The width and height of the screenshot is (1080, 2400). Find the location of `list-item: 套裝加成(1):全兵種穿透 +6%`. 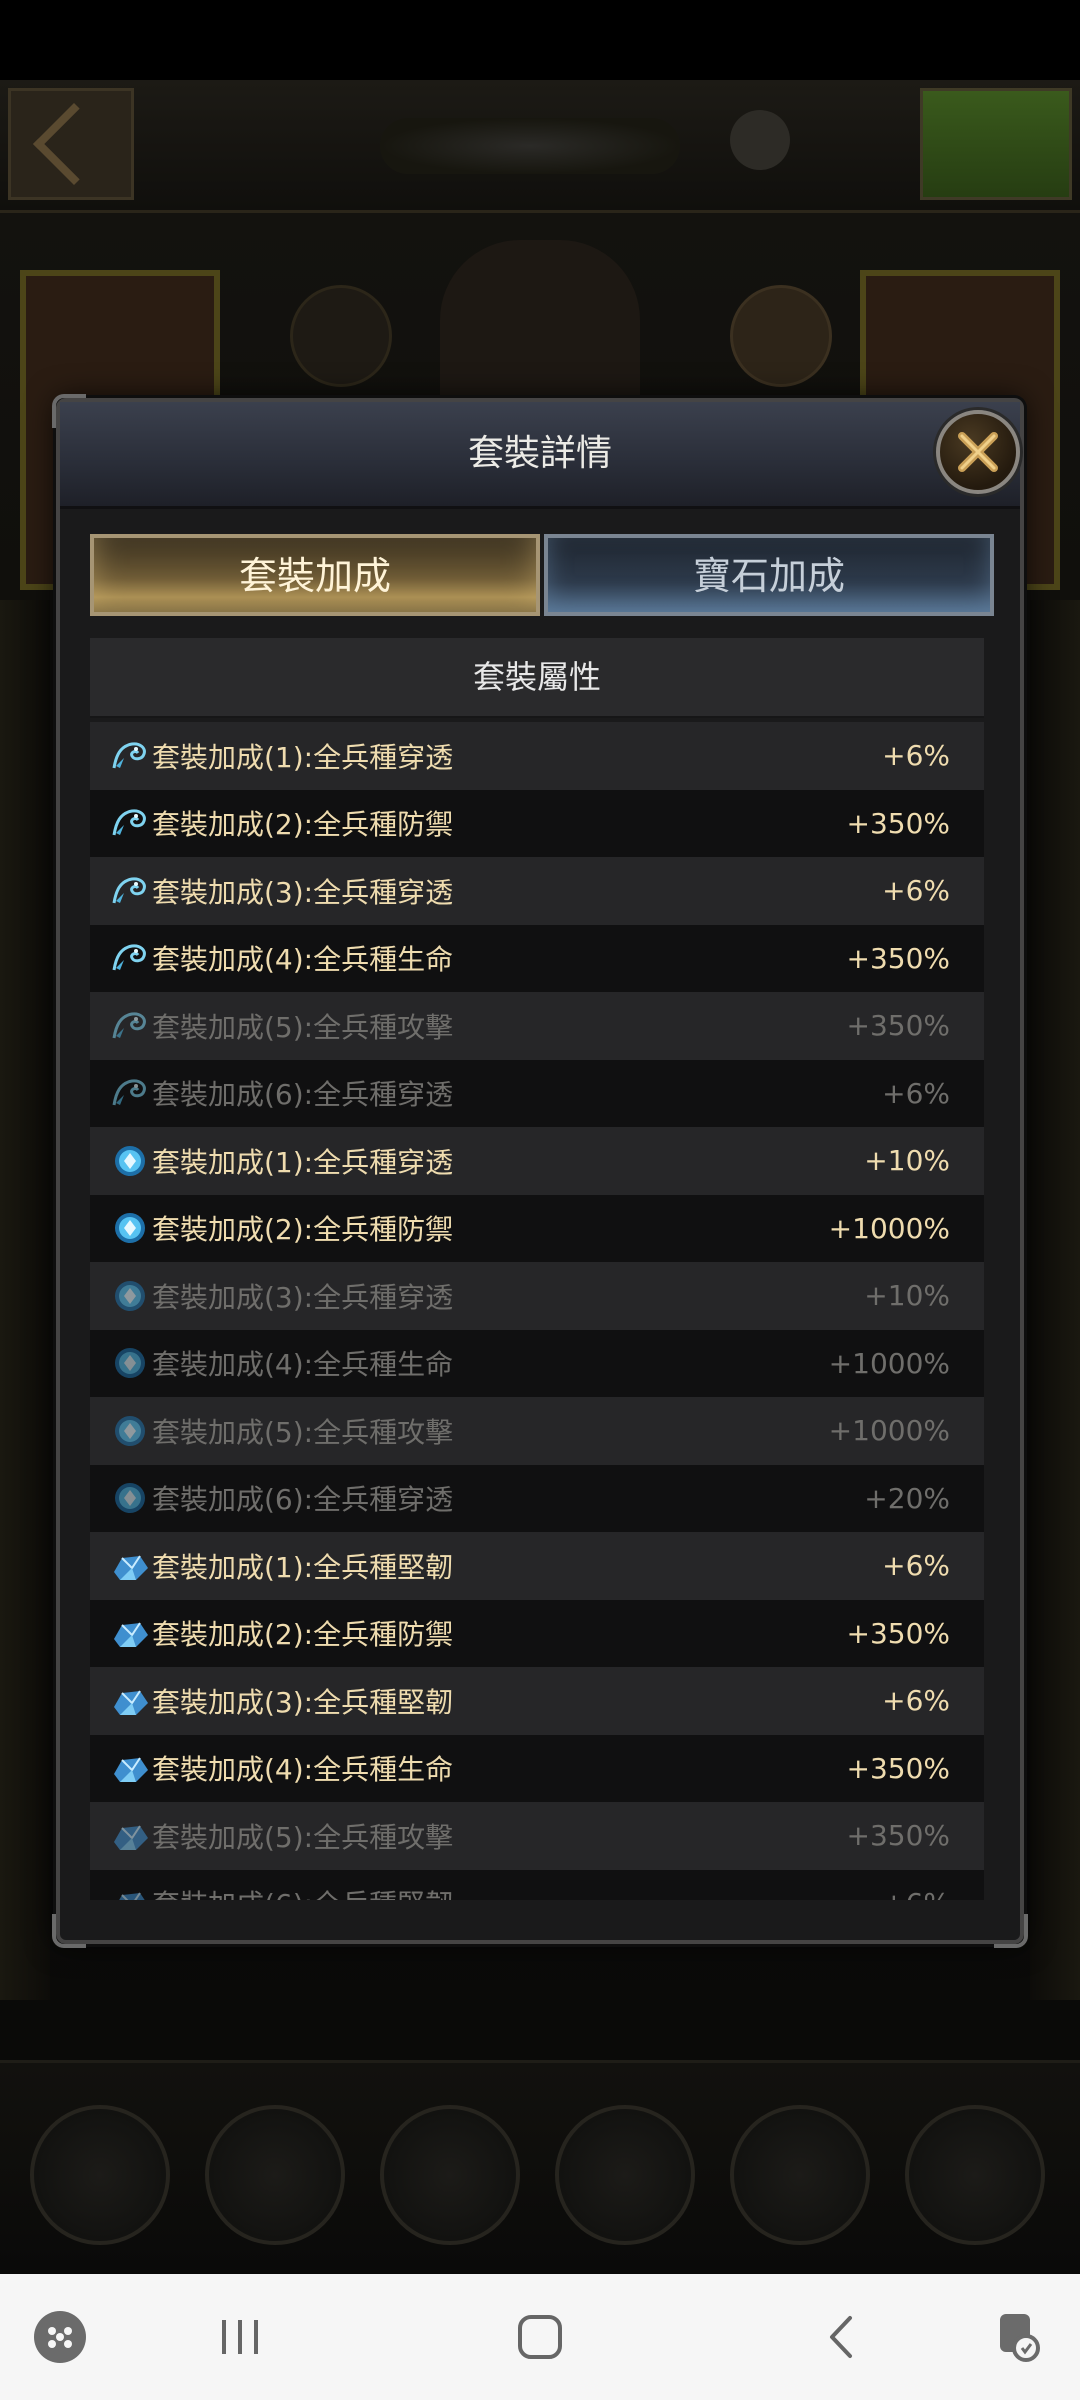

list-item: 套裝加成(1):全兵種穿透 +6% is located at coordinates (537, 756).